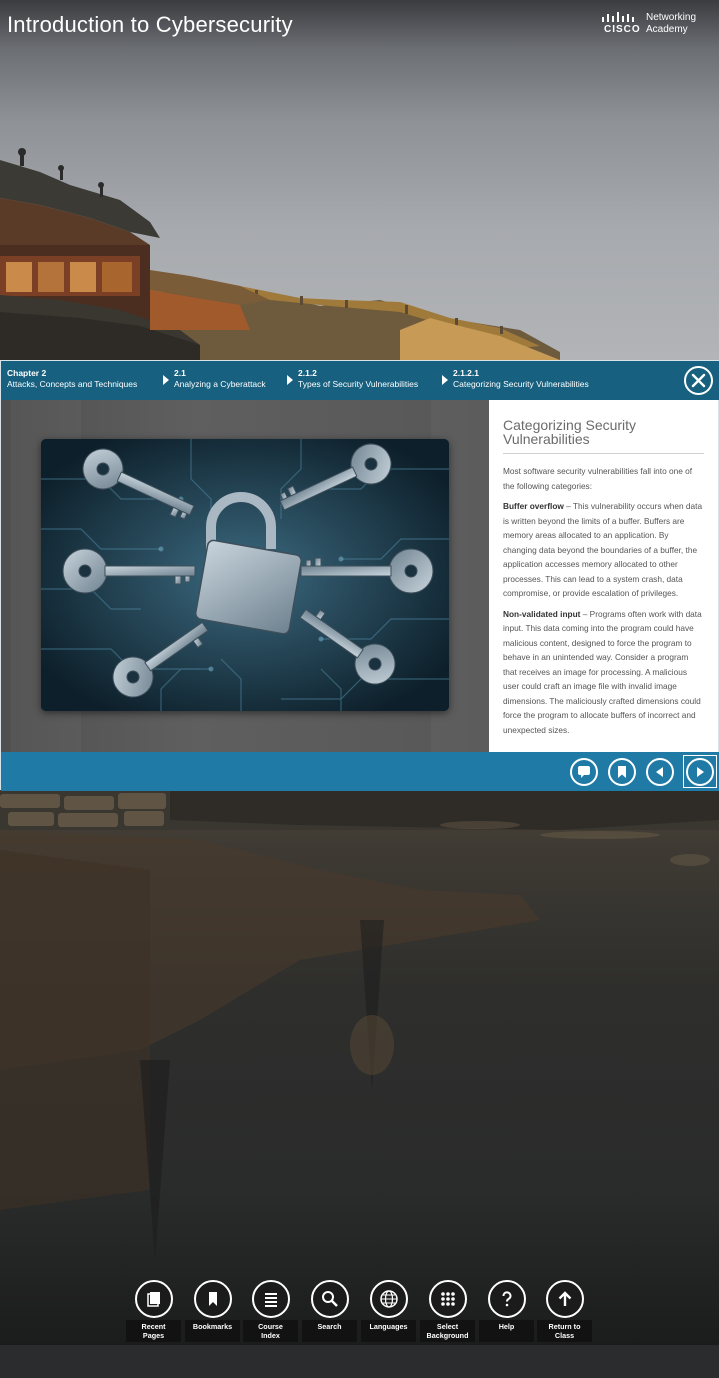 This screenshot has height=1378, width=719. I want to click on close-button, so click(698, 380).